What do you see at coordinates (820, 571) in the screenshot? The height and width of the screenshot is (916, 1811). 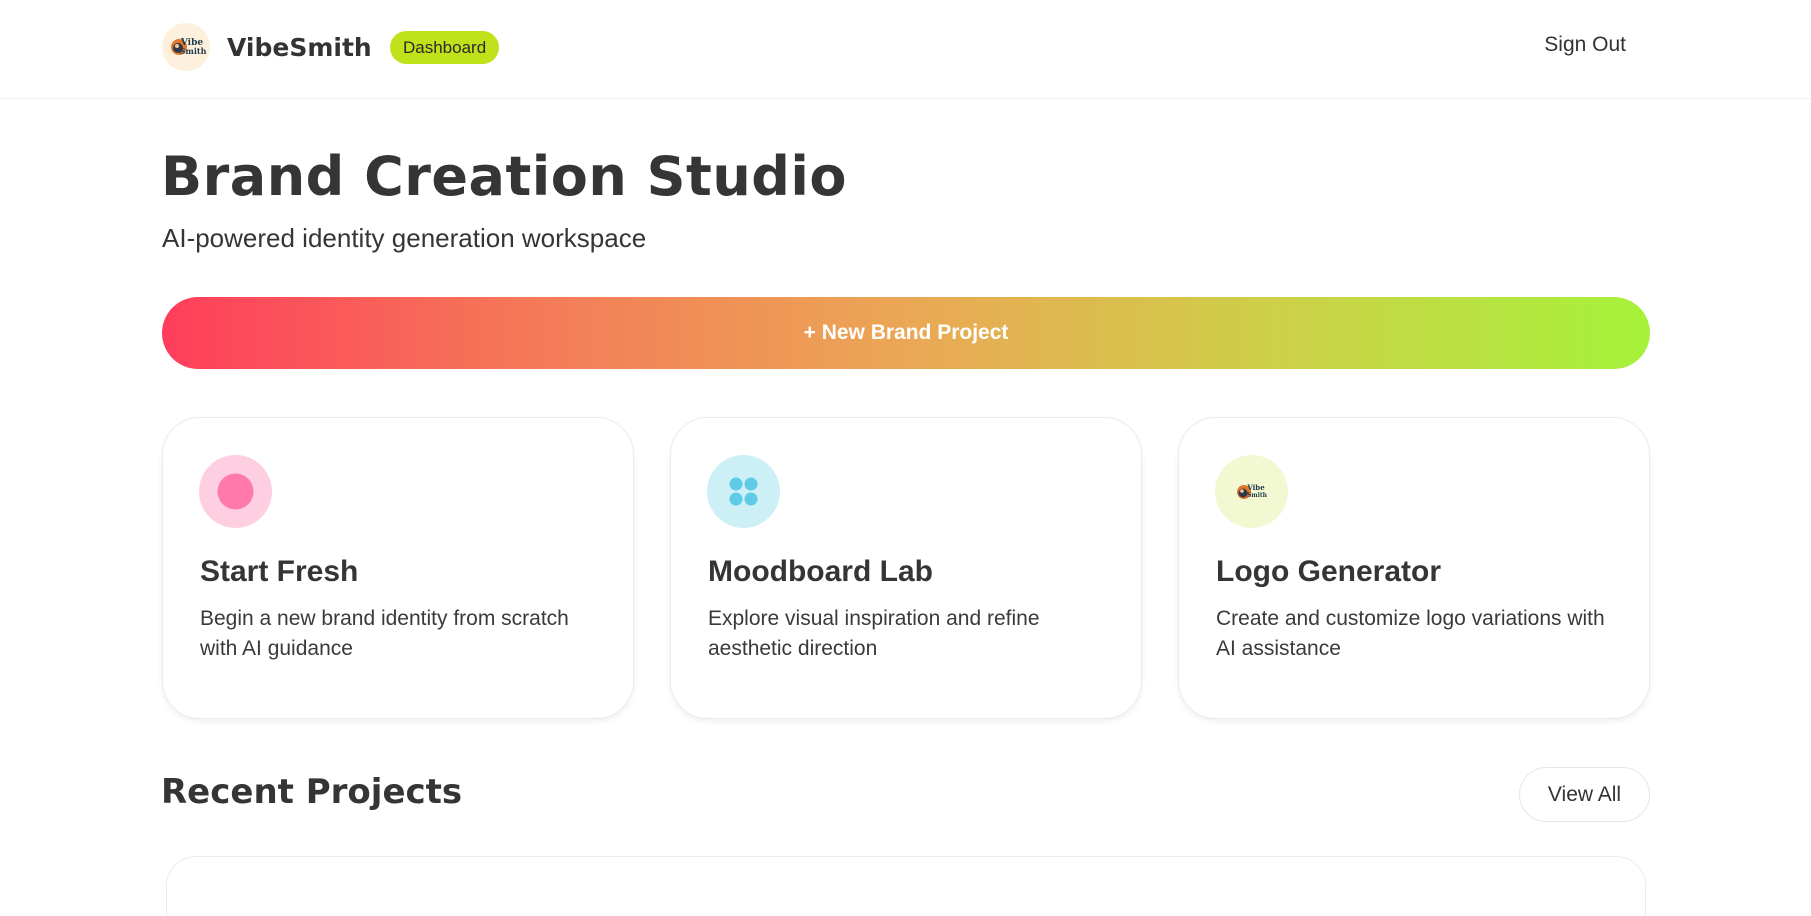 I see `card-title: Moodboard Lab` at bounding box center [820, 571].